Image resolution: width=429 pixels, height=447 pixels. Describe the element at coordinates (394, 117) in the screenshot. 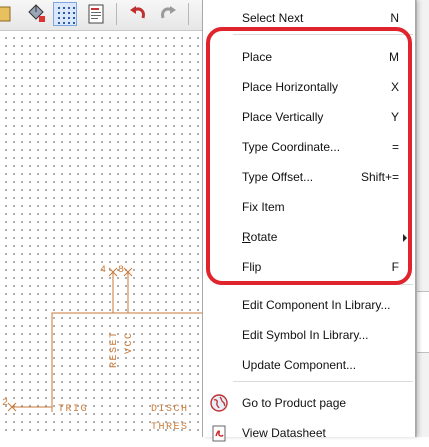

I see `menu-item-shortcut: Y` at that location.